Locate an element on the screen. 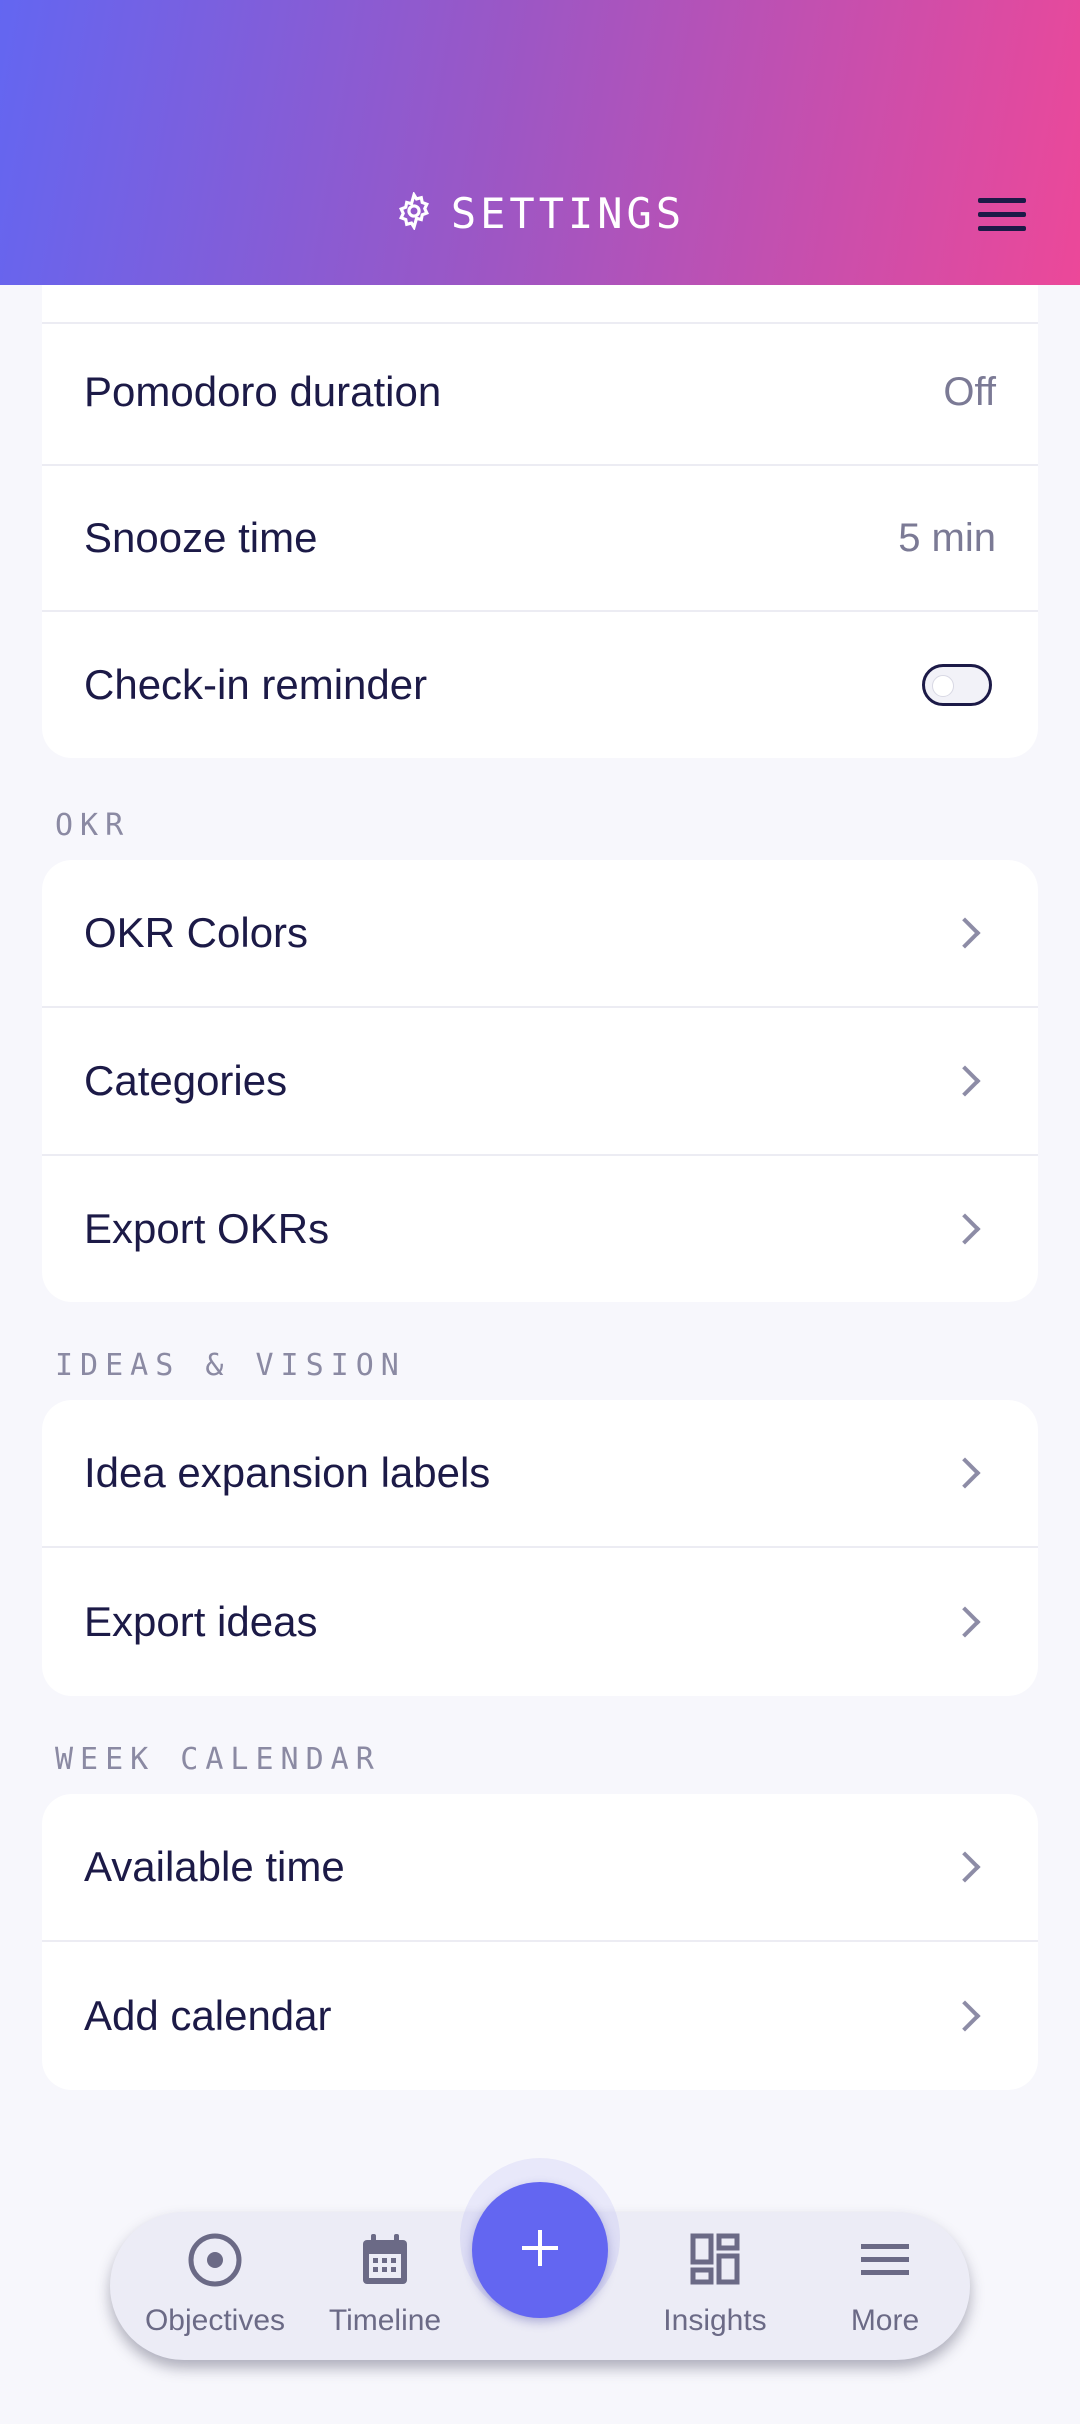 The image size is (1080, 2424). dashboard-icon is located at coordinates (715, 2260).